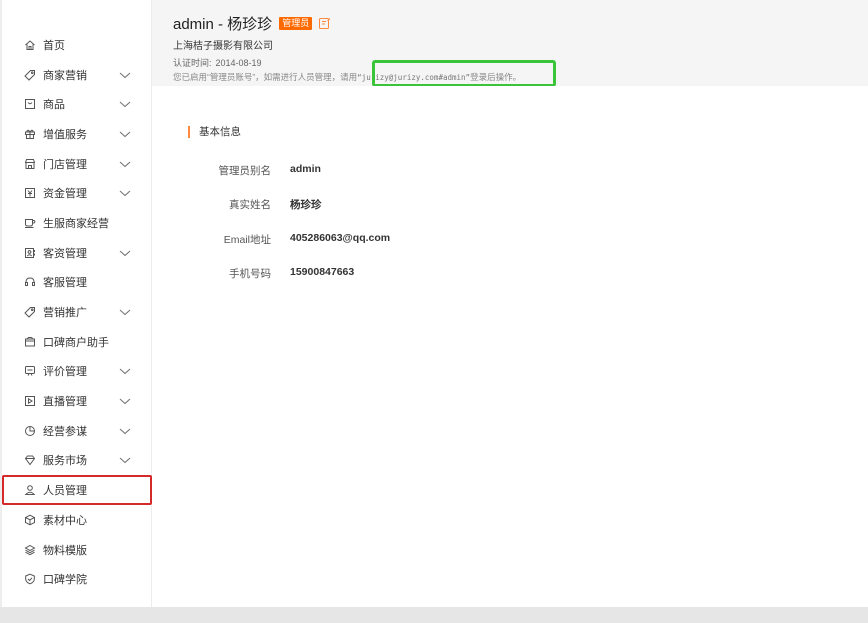  I want to click on sidebar-item-customer-resources: 客资管理, so click(77, 253).